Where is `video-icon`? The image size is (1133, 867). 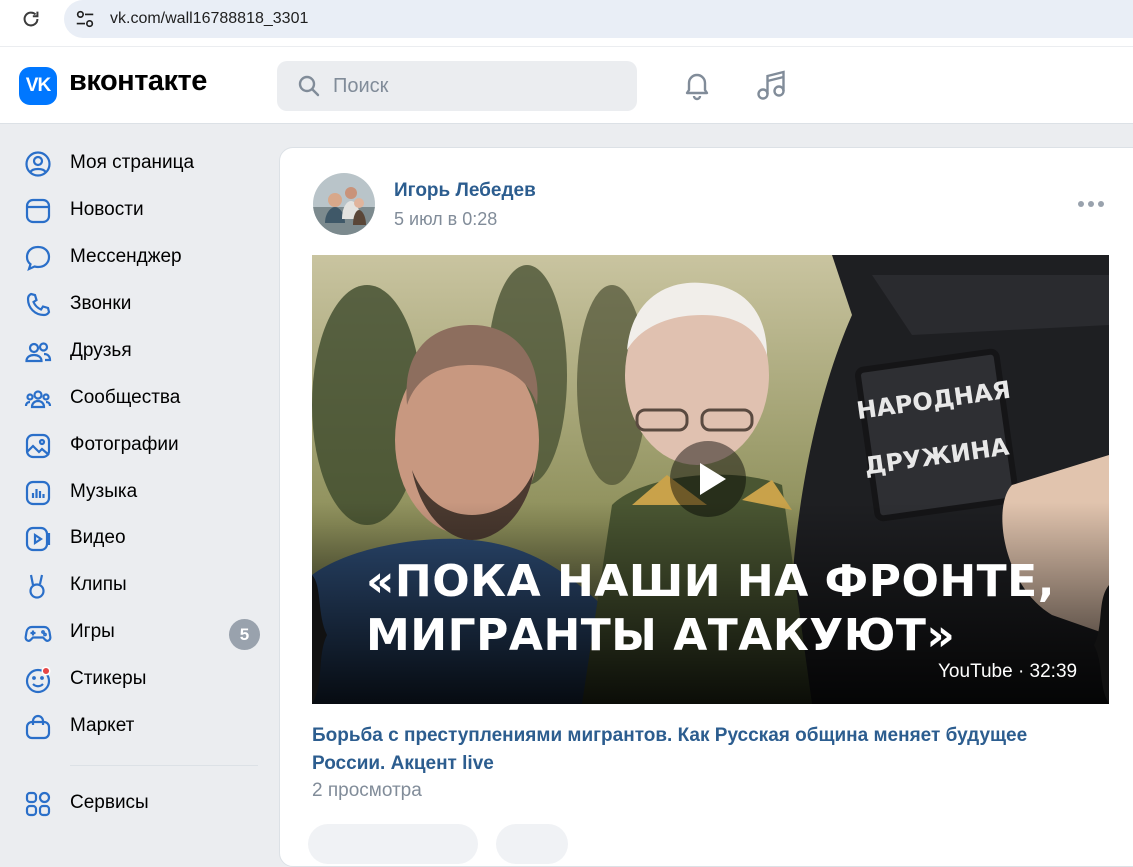 video-icon is located at coordinates (38, 539).